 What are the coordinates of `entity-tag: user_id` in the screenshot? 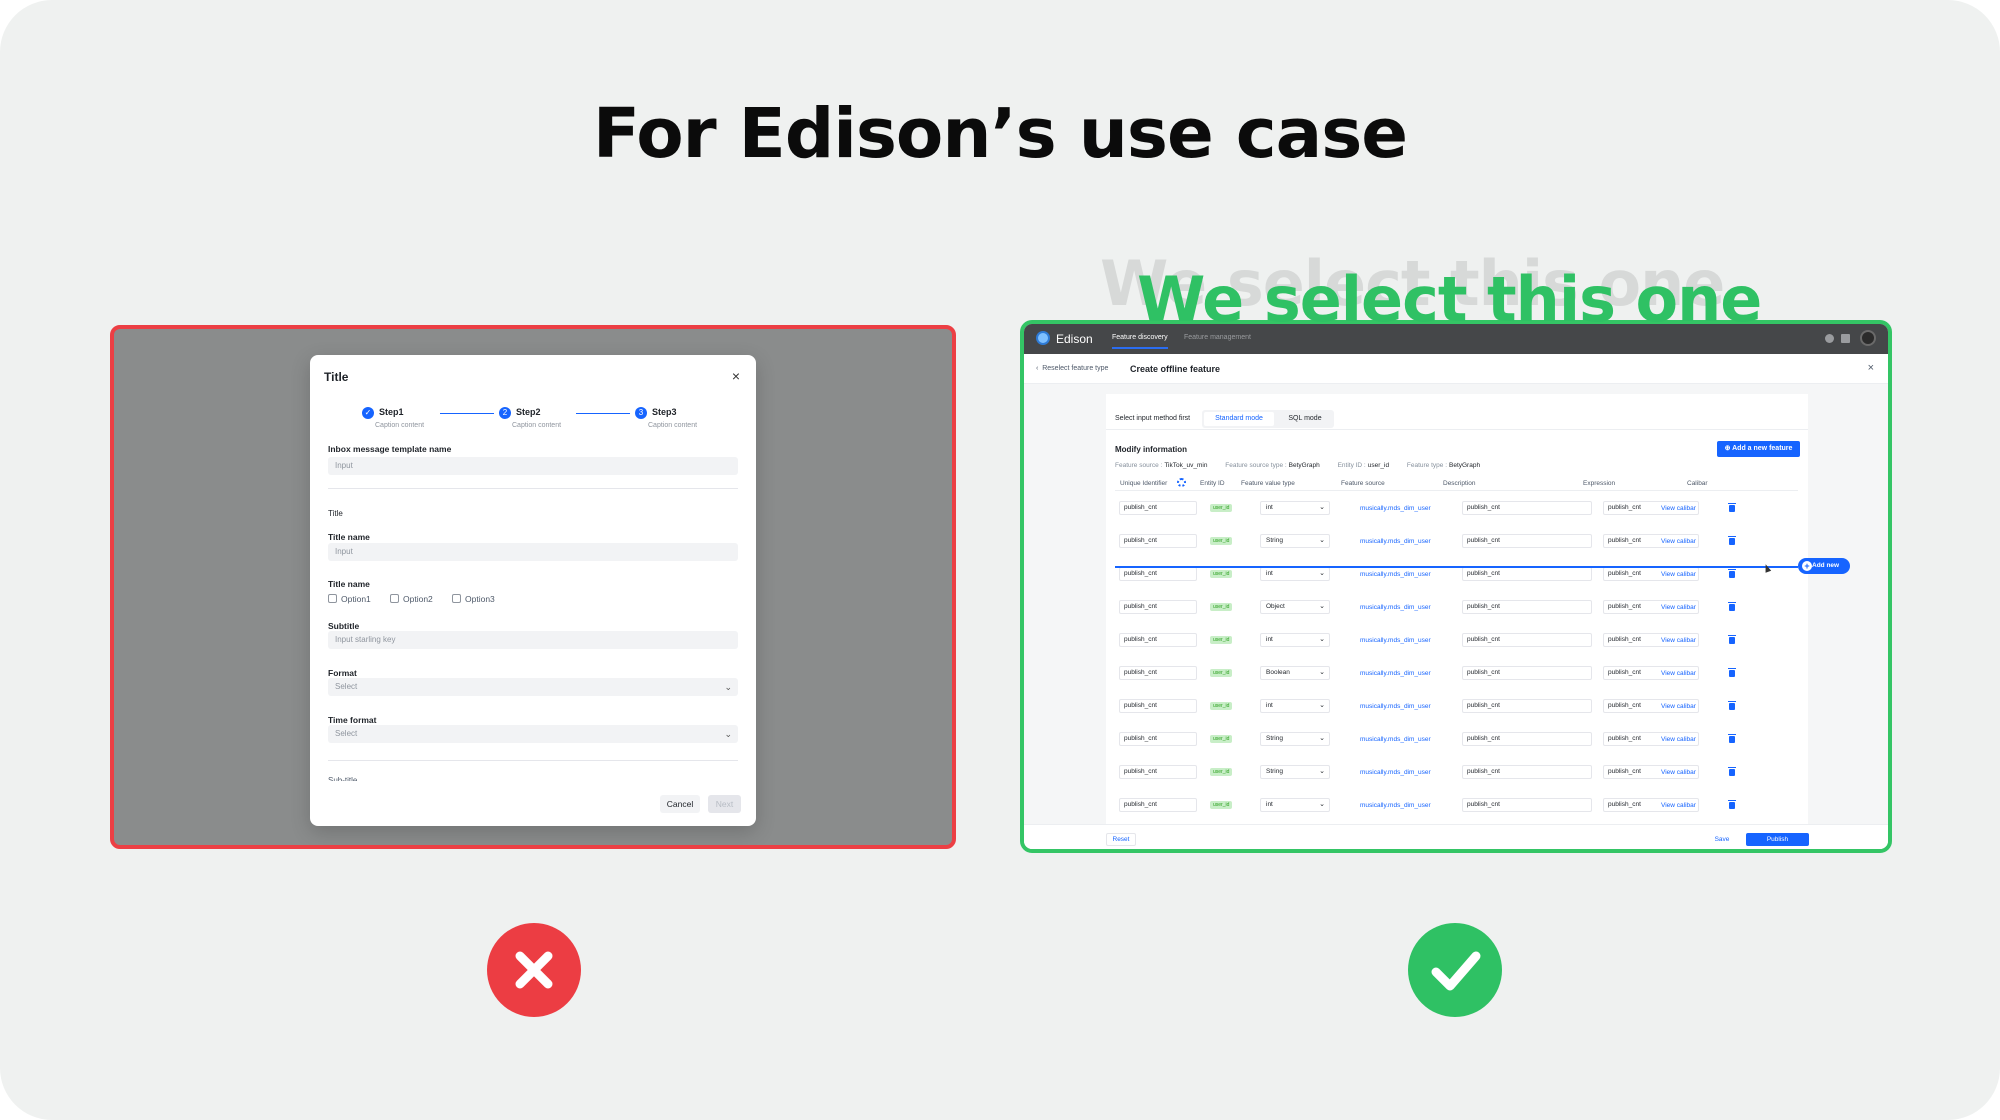 It's located at (1221, 805).